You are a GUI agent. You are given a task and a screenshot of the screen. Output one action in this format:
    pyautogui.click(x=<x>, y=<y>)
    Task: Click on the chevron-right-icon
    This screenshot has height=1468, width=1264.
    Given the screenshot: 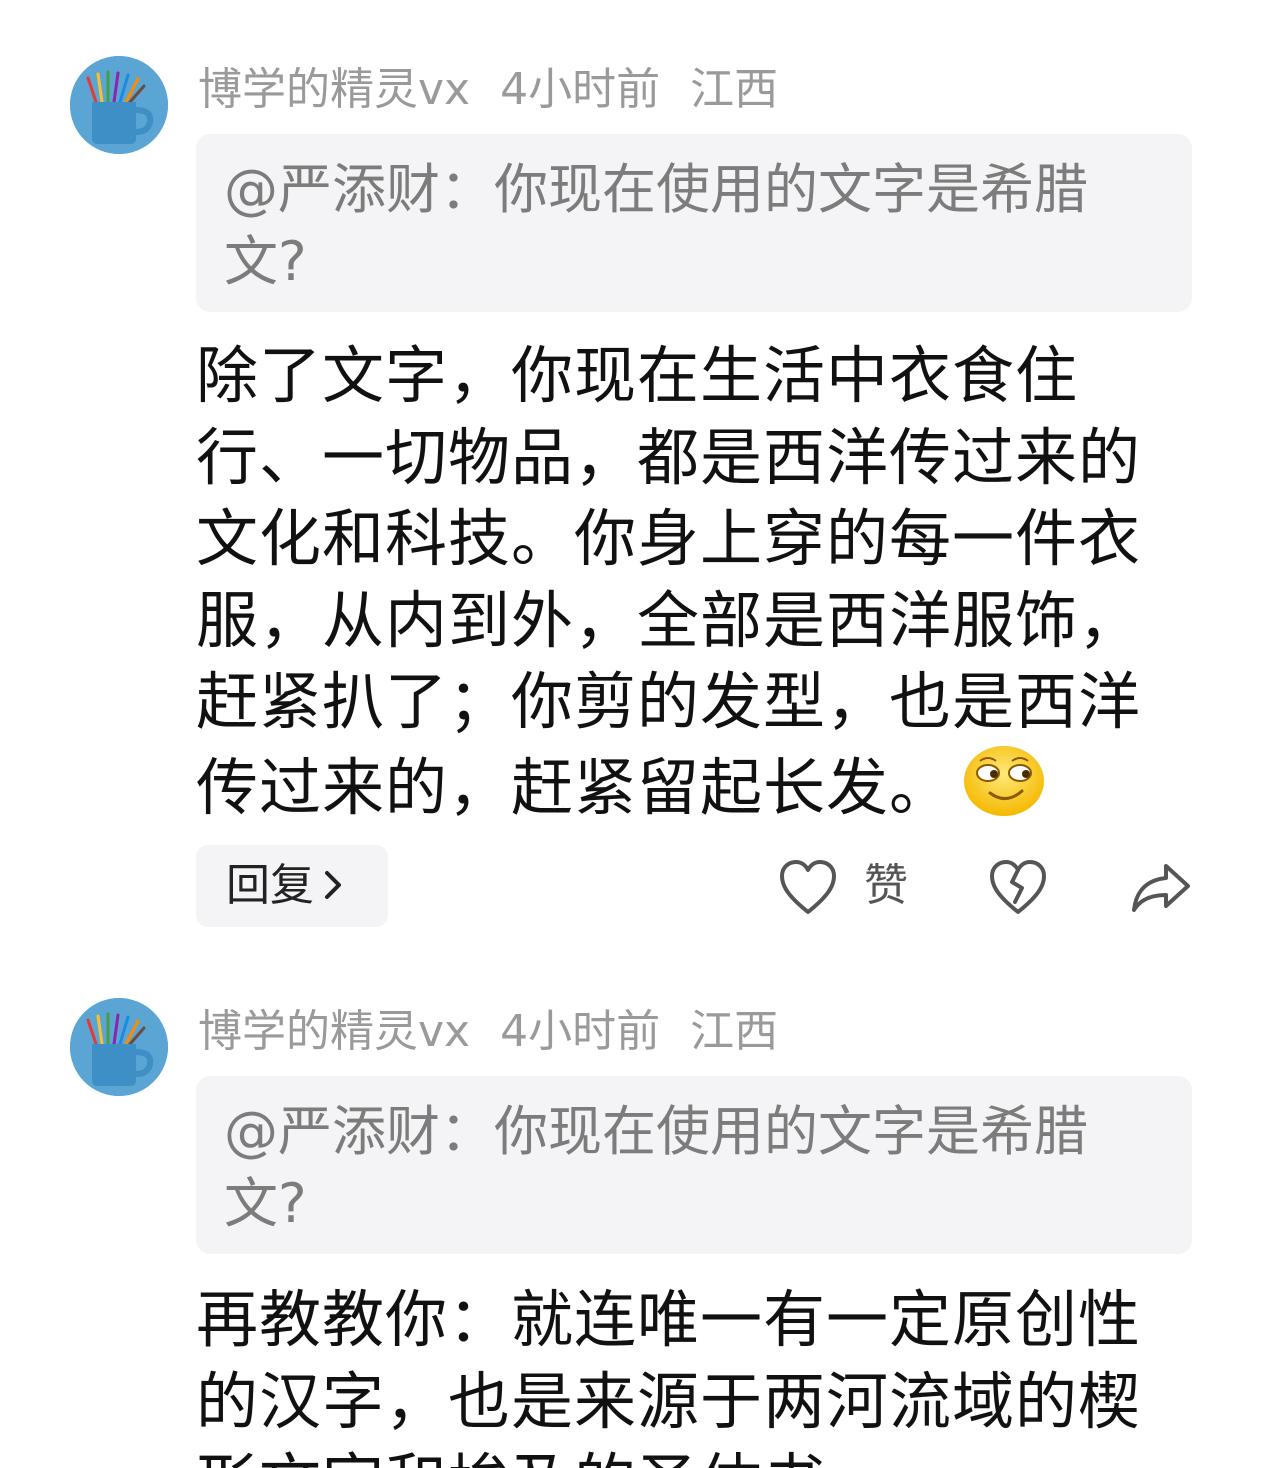 What is the action you would take?
    pyautogui.click(x=333, y=888)
    